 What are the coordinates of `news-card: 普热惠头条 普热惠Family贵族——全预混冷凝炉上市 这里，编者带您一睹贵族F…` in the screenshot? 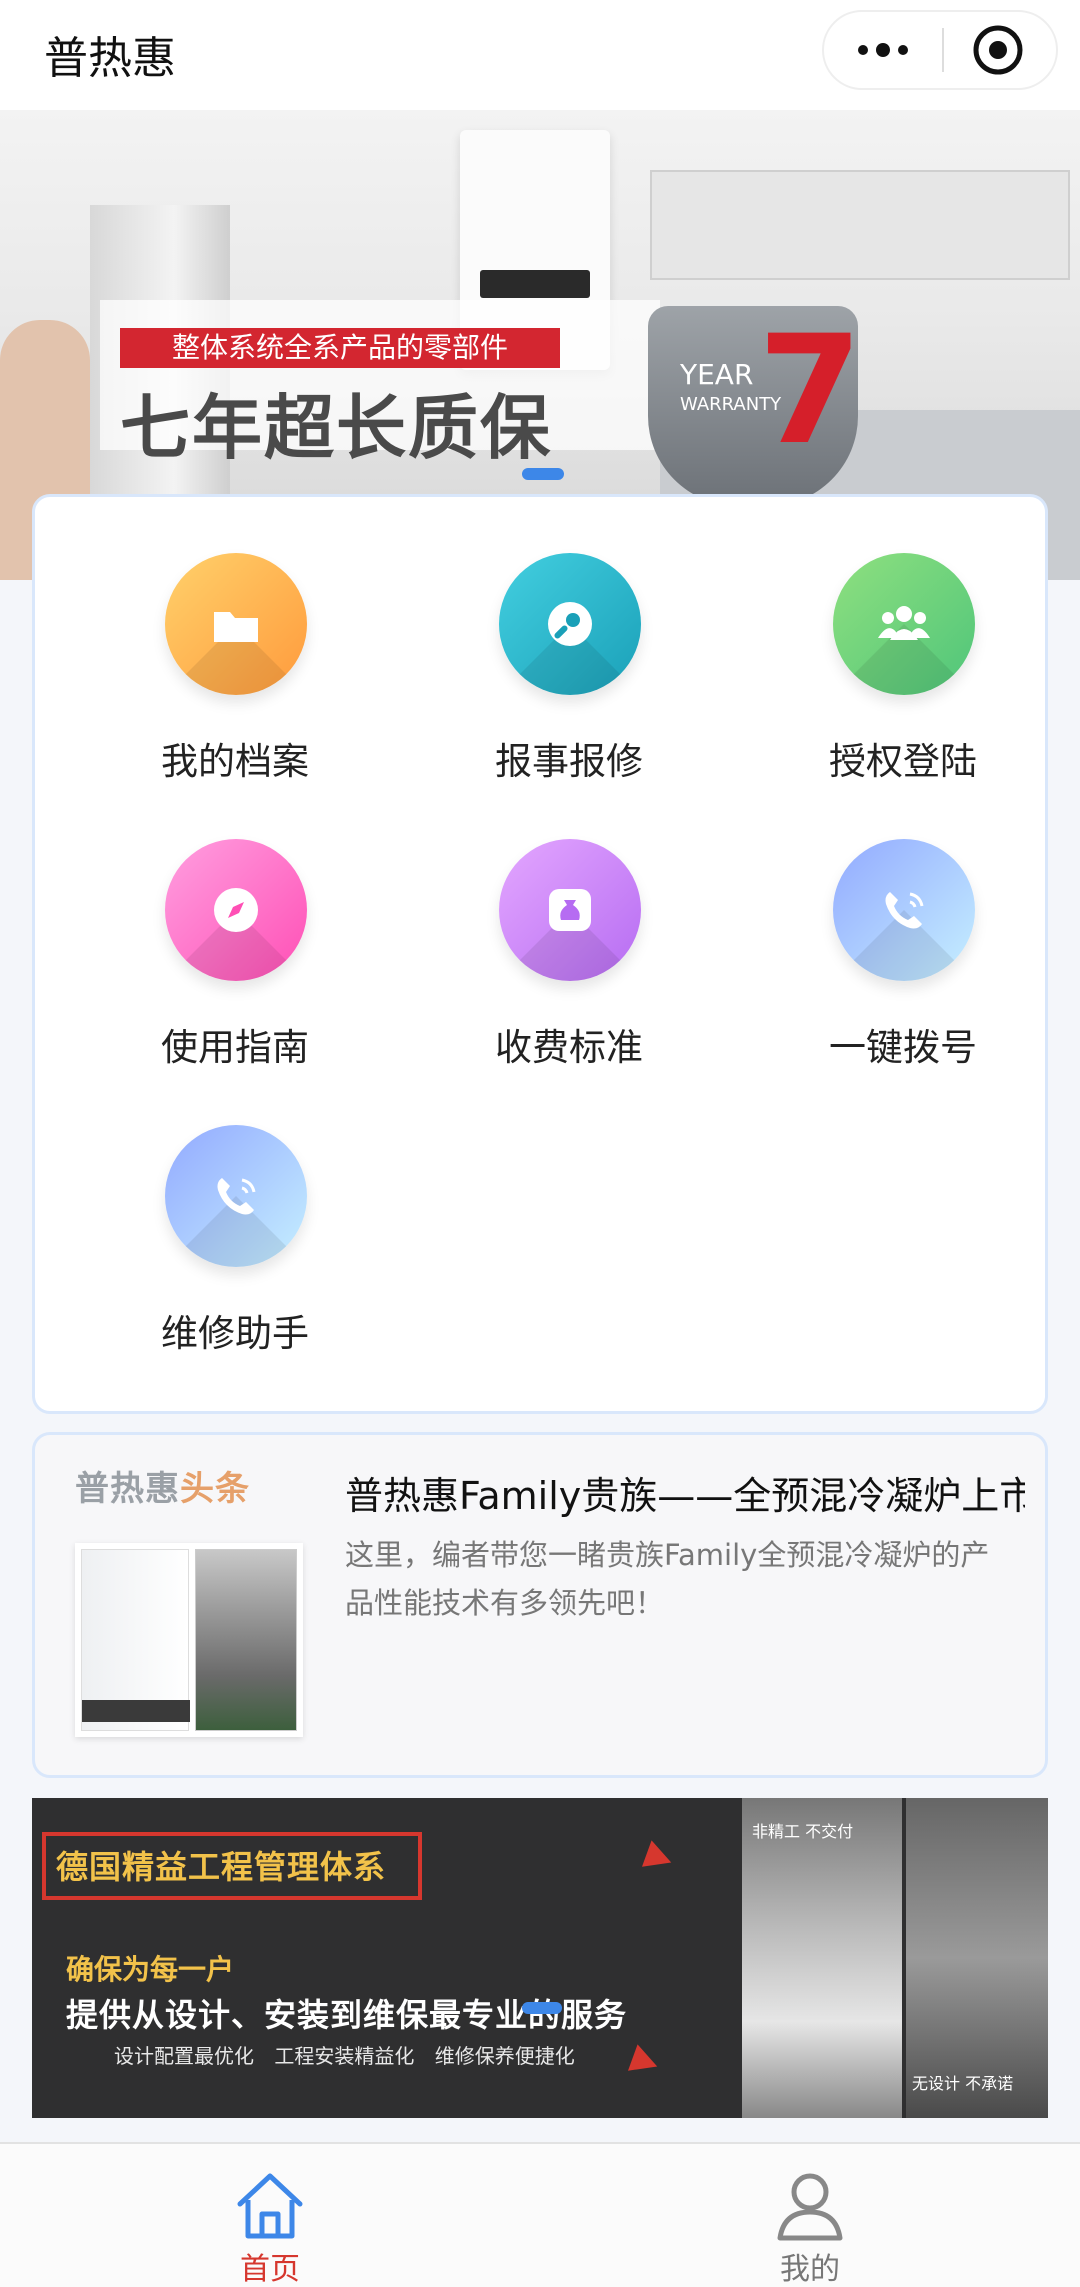 It's located at (540, 1605).